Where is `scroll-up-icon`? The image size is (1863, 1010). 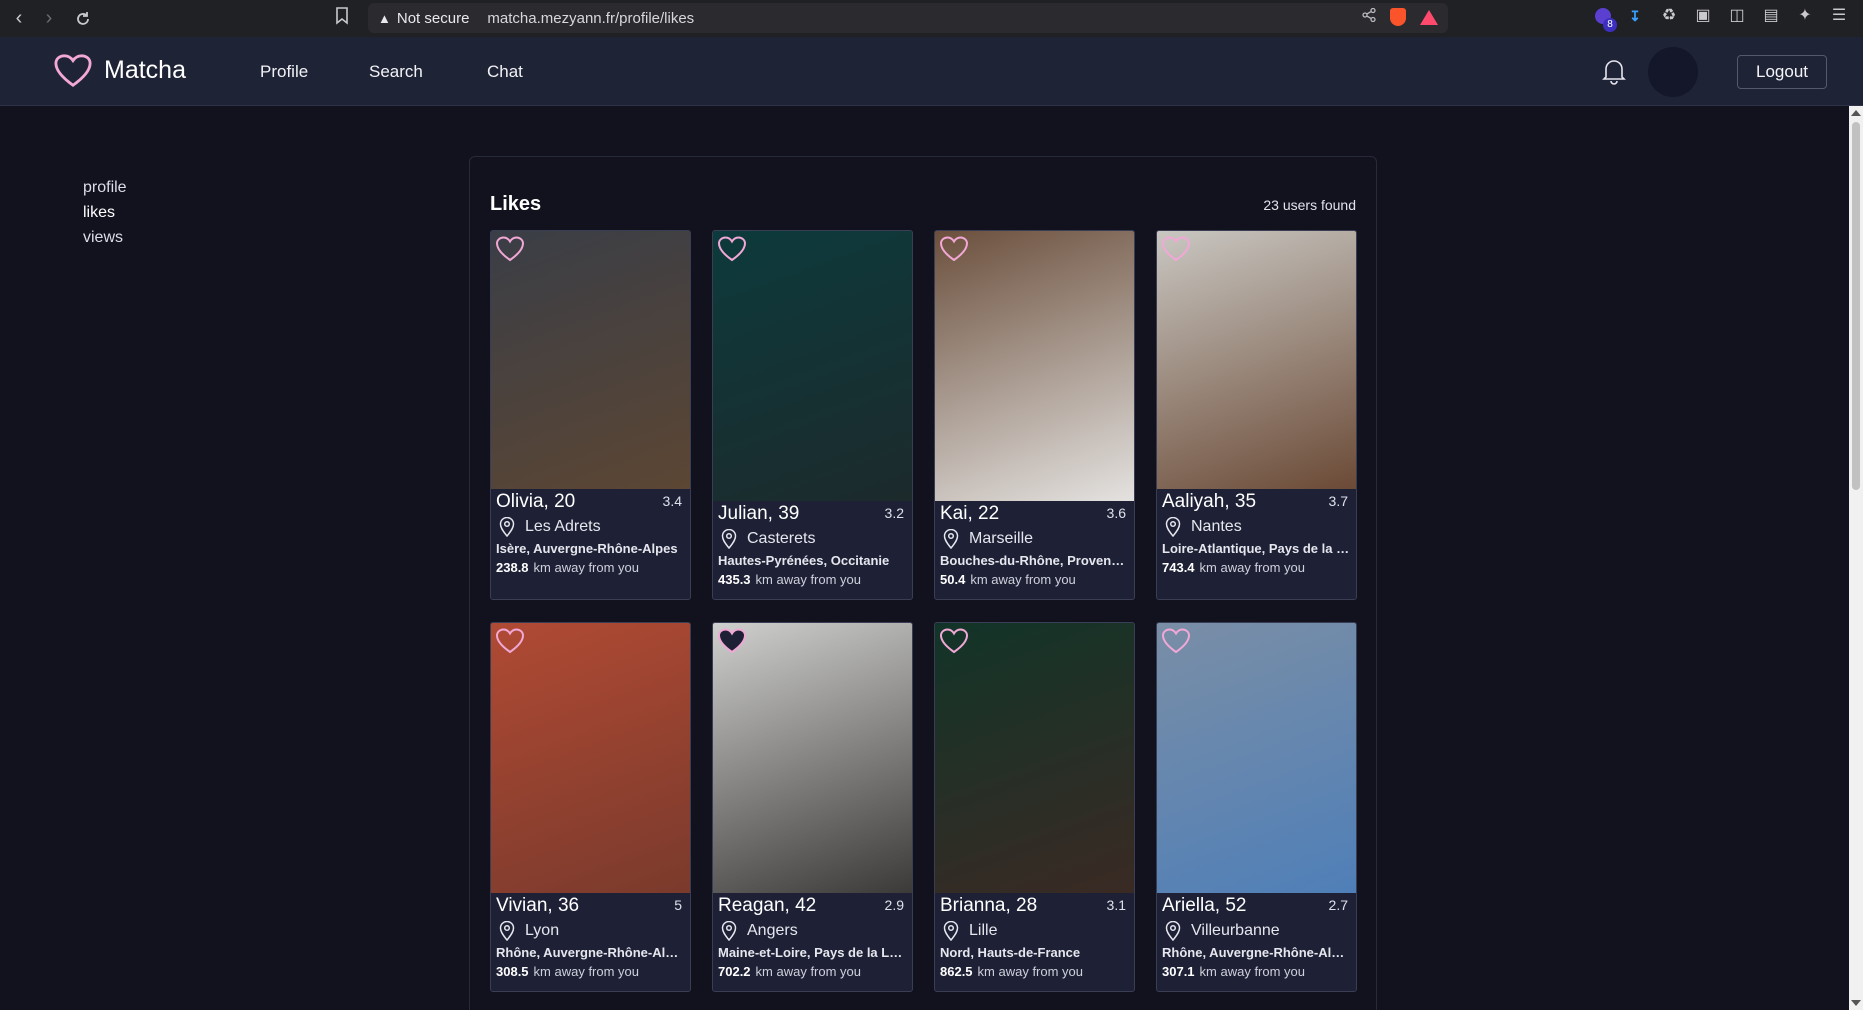
scroll-up-icon is located at coordinates (1856, 113).